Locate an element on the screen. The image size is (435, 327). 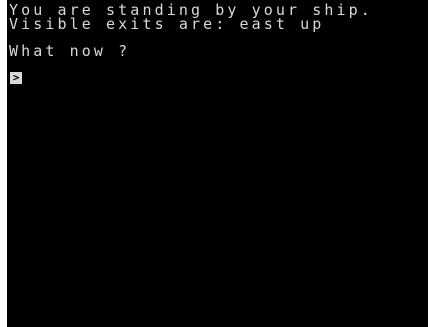
command-prompt-cursor: > is located at coordinates (16, 78).